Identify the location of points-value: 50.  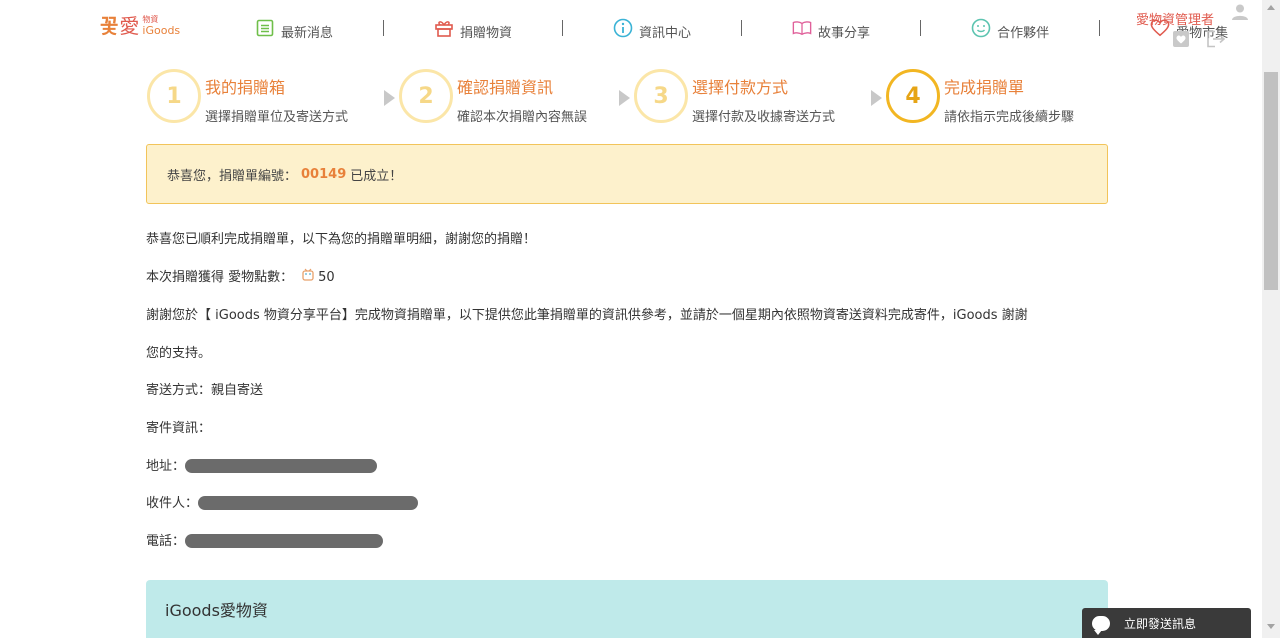
(326, 277).